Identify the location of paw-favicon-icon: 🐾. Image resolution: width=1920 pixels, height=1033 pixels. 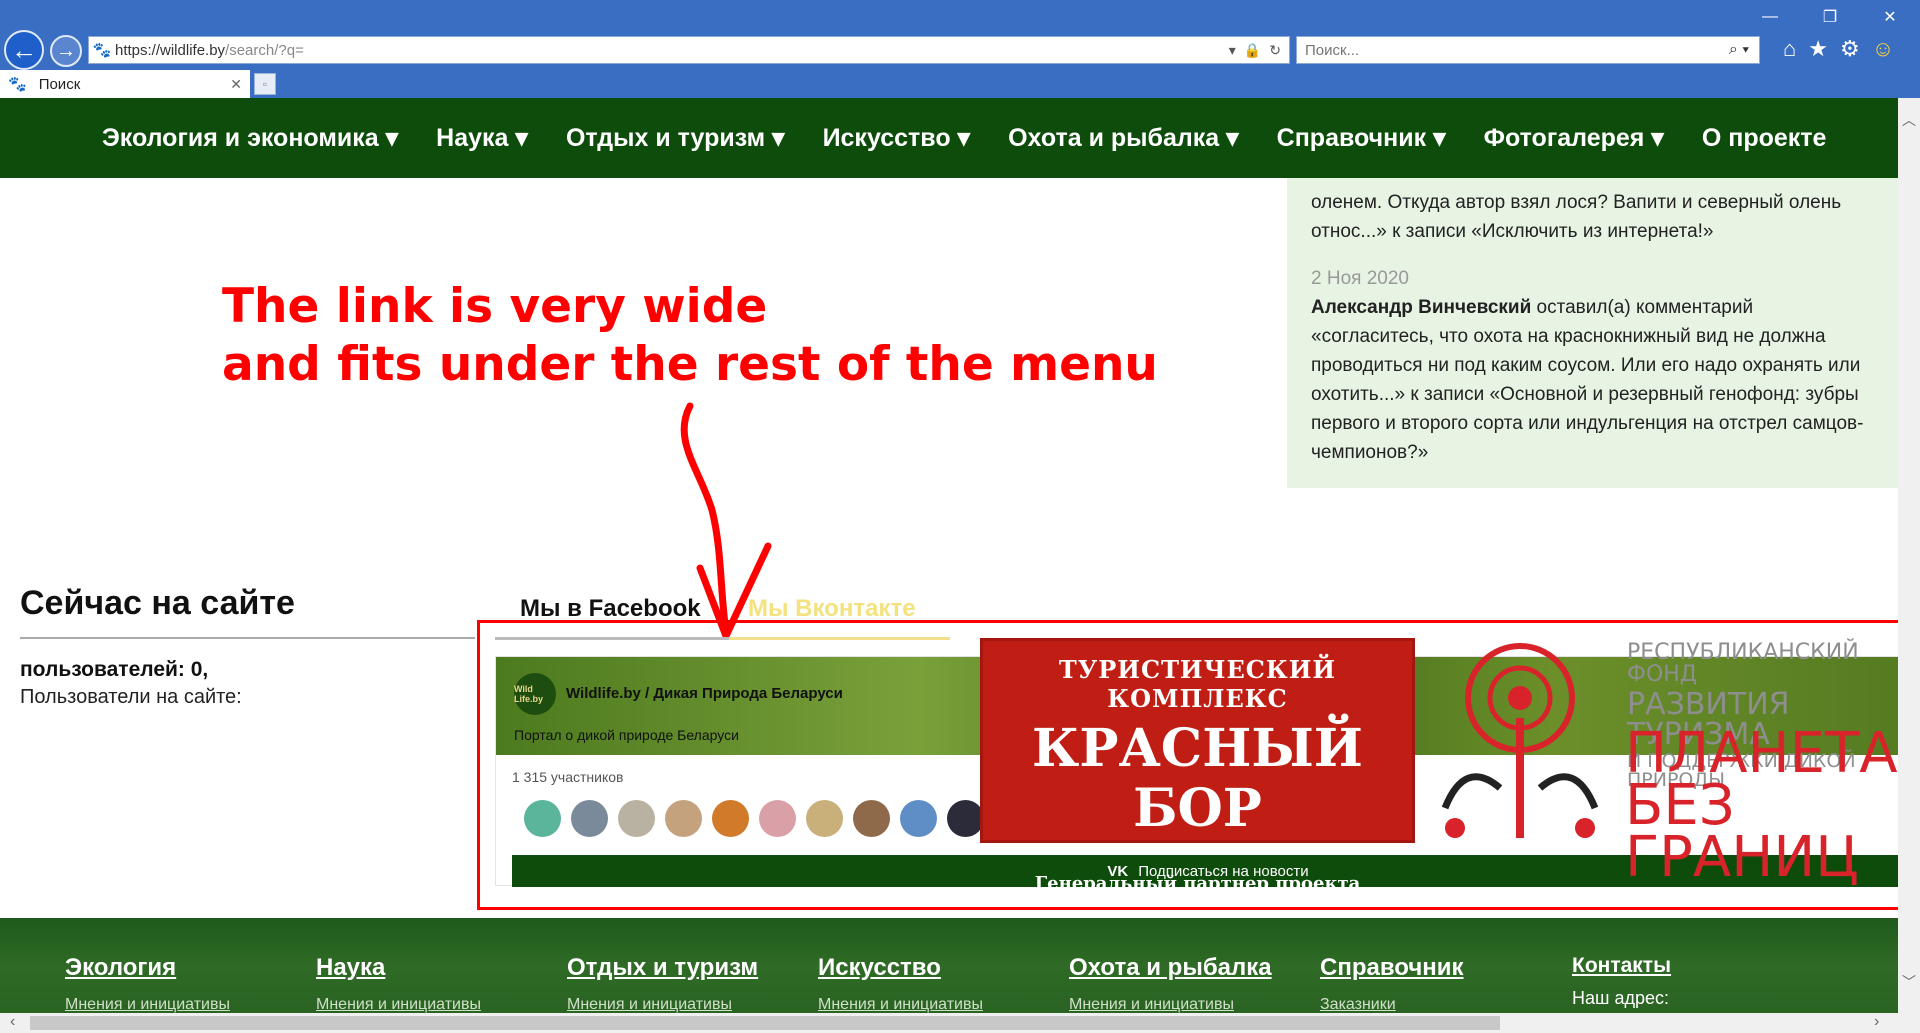
(17, 84).